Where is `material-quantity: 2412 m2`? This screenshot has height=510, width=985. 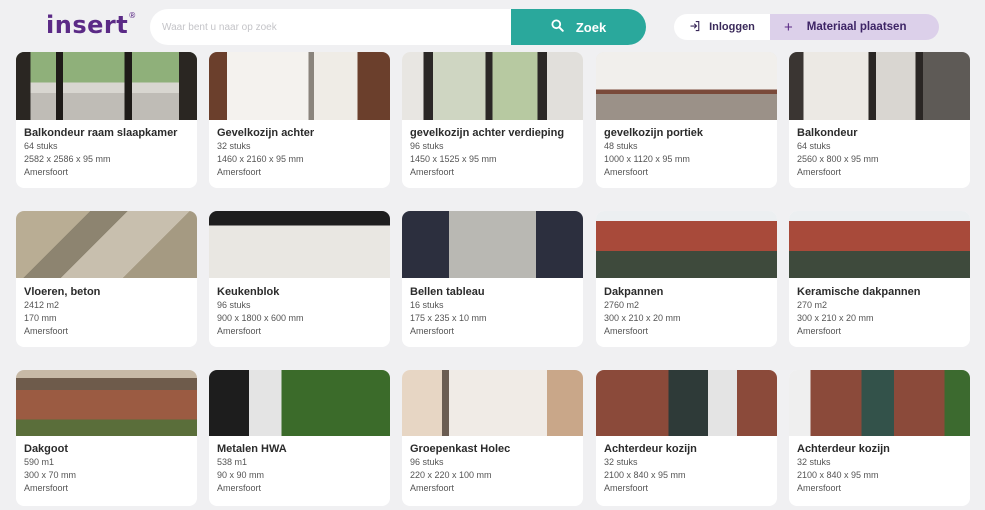
material-quantity: 2412 m2 is located at coordinates (42, 305).